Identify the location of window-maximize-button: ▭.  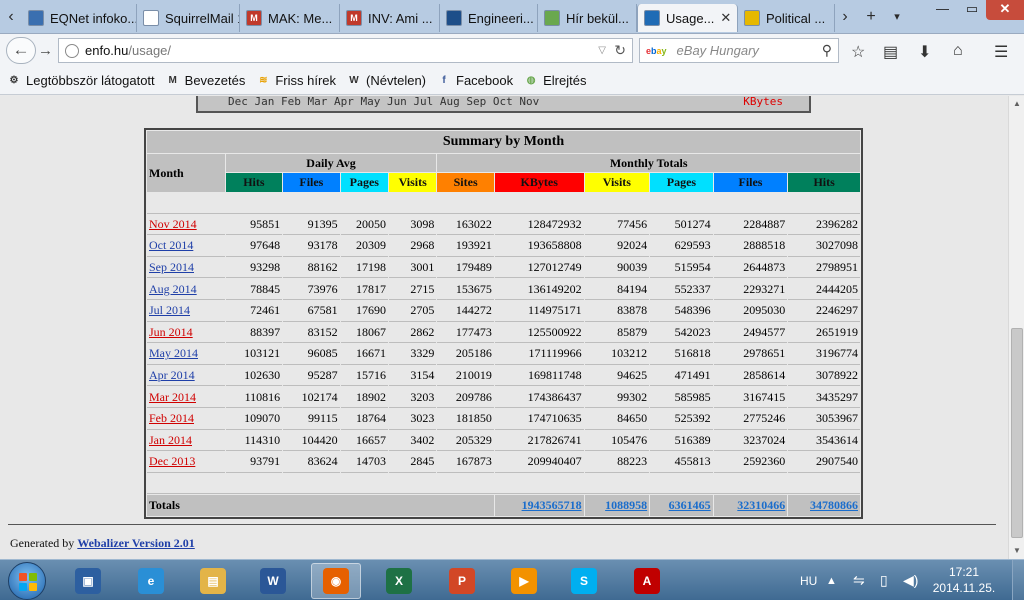
(972, 10).